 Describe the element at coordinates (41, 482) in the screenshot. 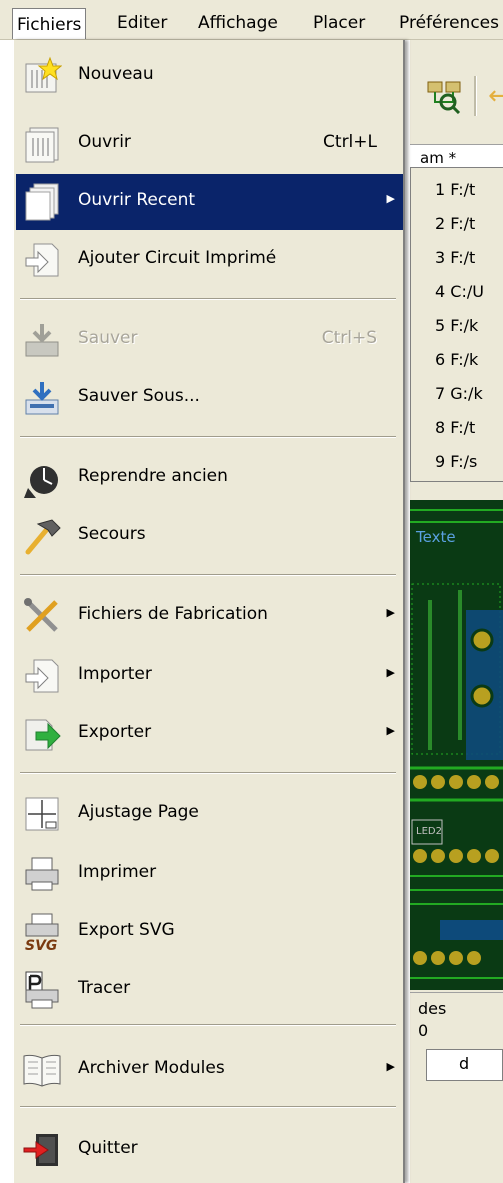

I see `revert-icon` at that location.